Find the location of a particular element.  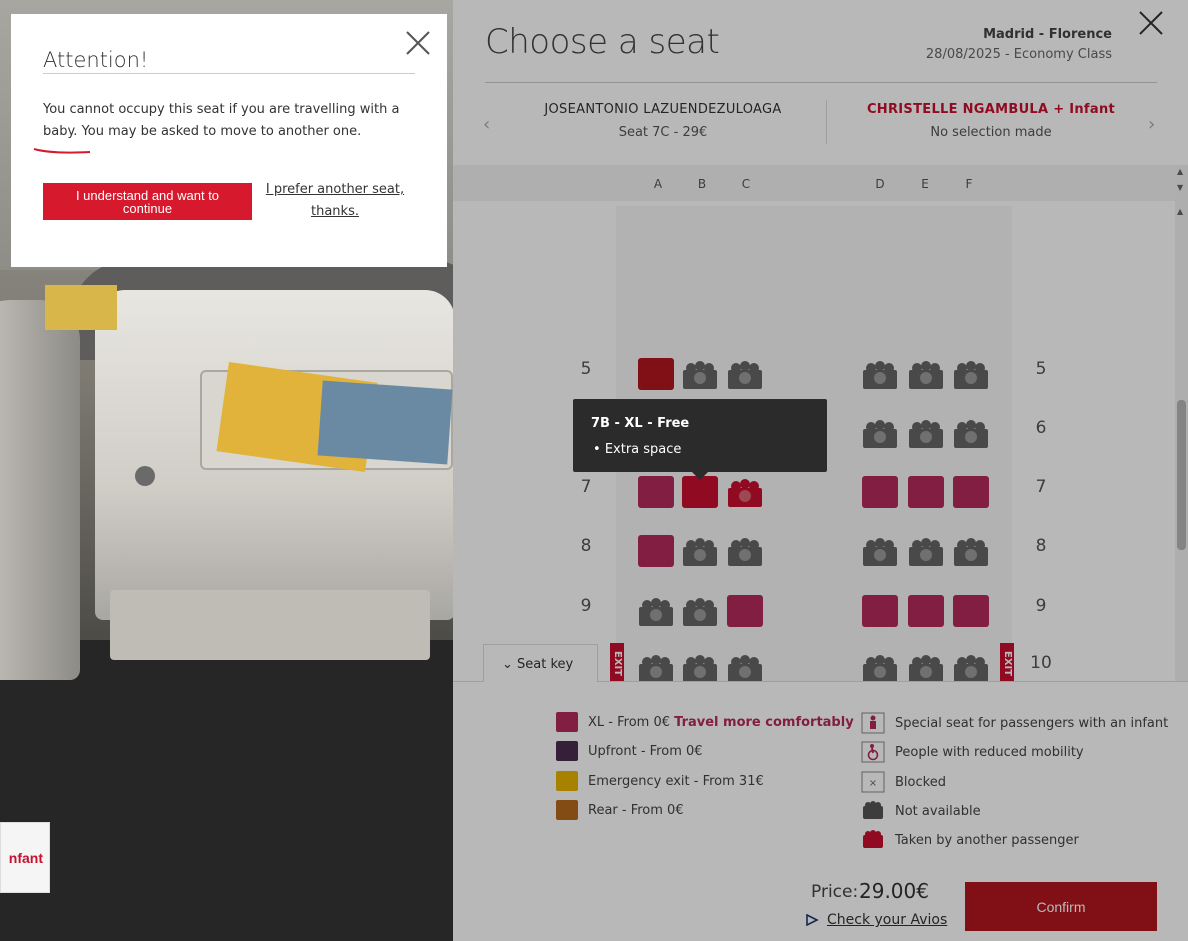

chevron-down-icon: ⌄ is located at coordinates (507, 664).